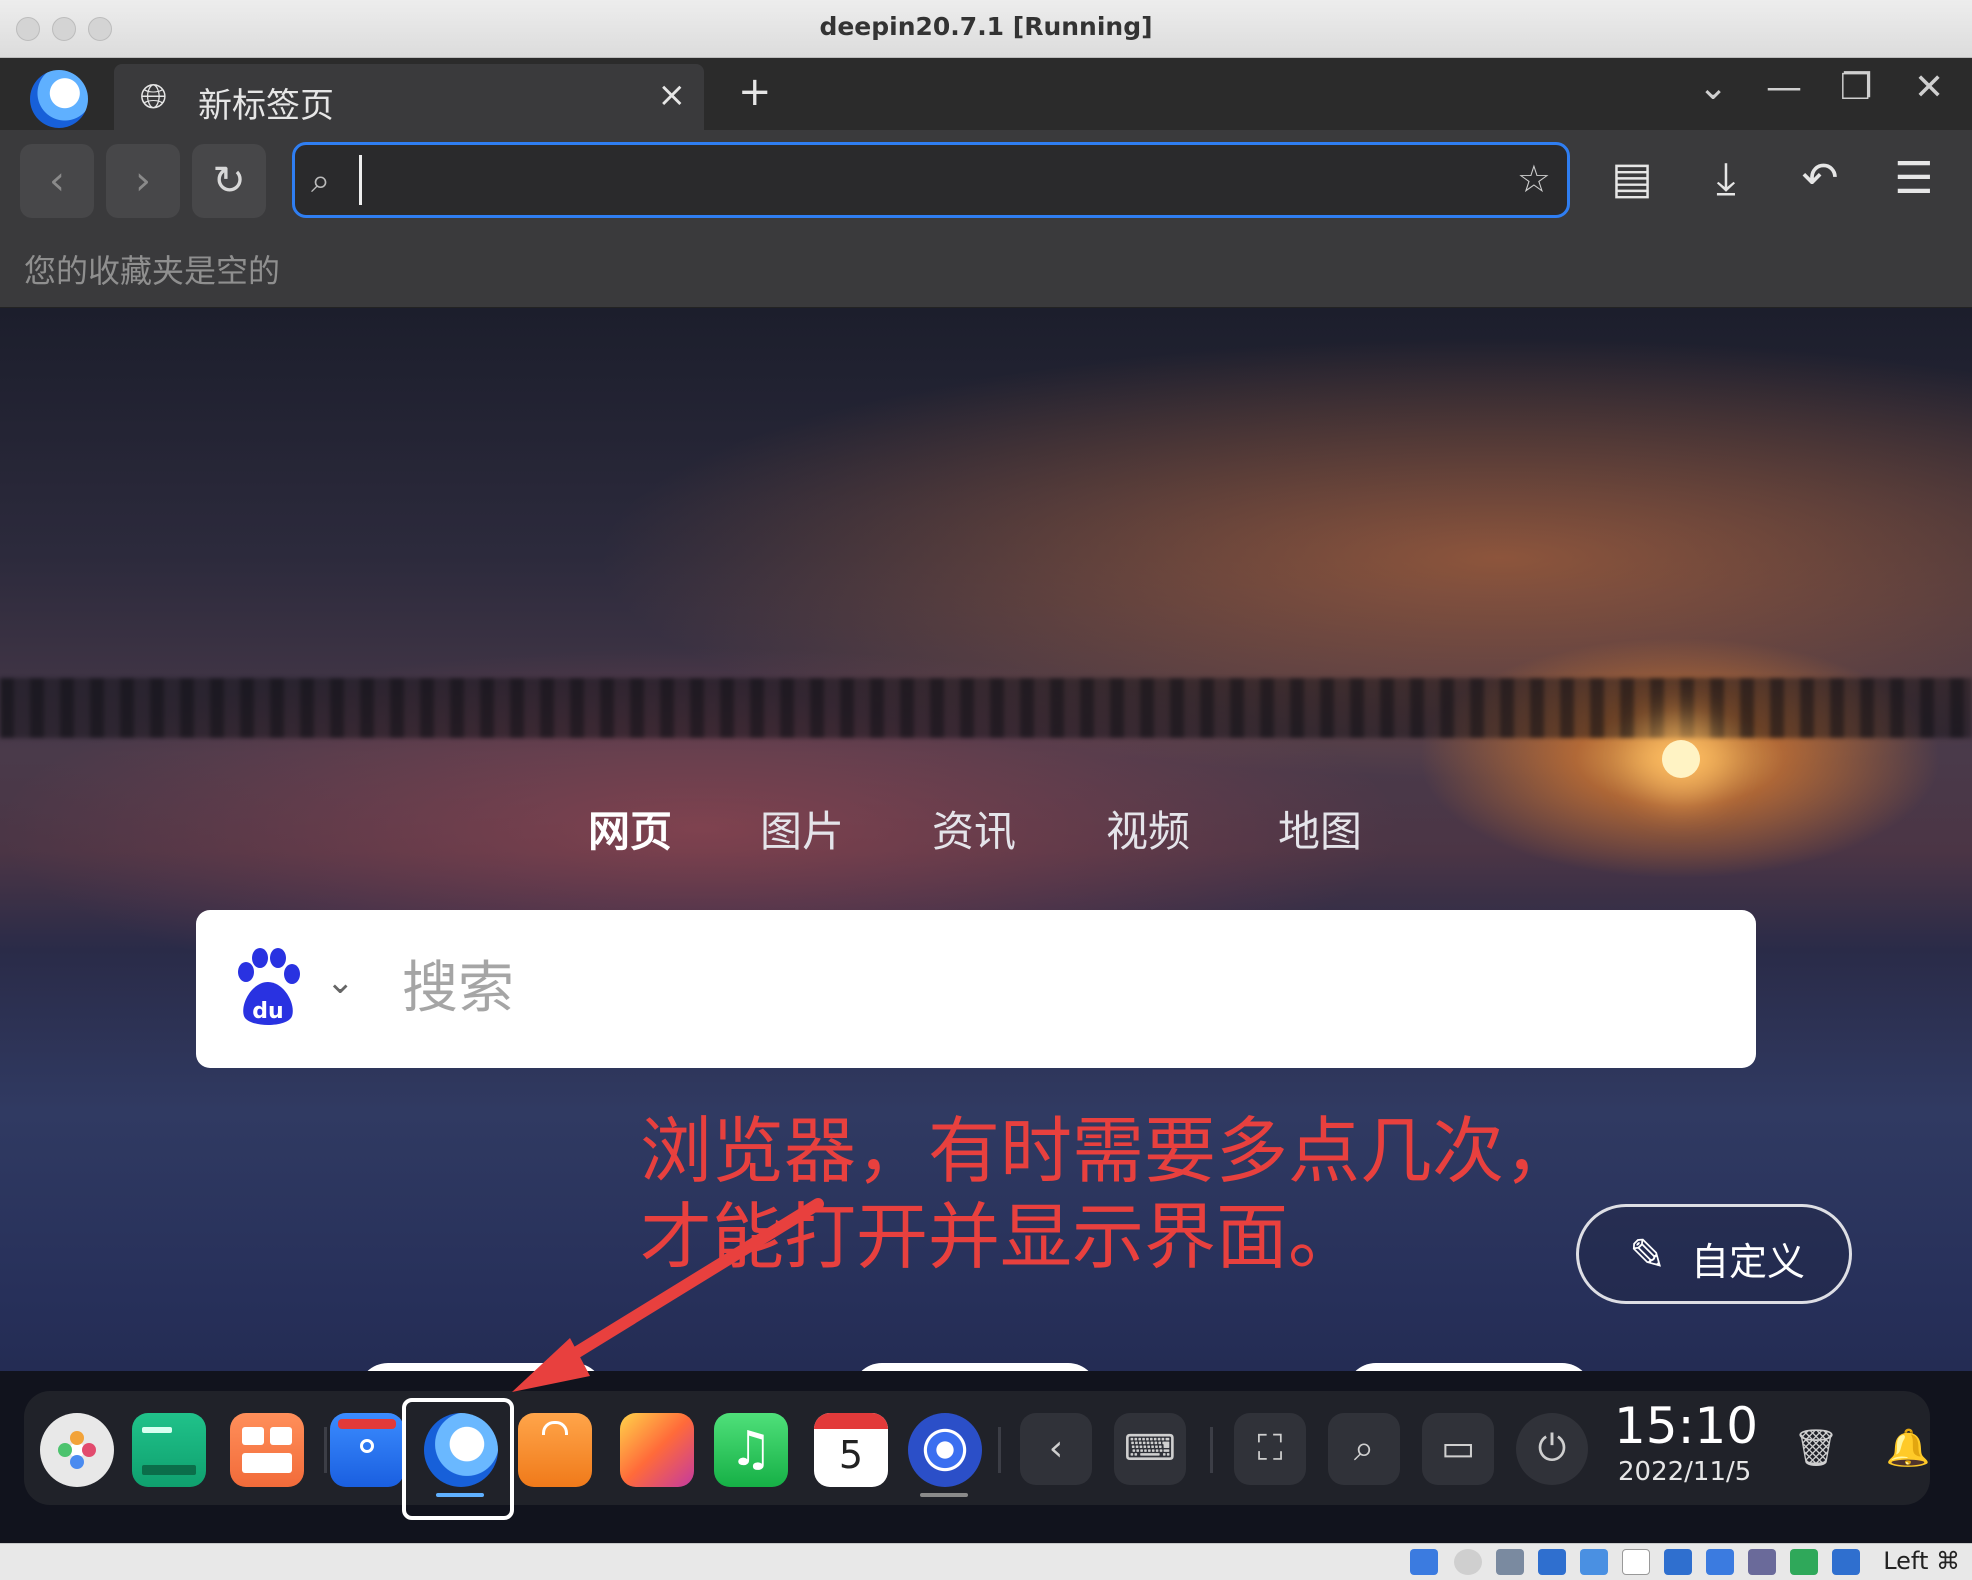  Describe the element at coordinates (1270, 1449) in the screenshot. I see `screenshot-icon: ⛶` at that location.